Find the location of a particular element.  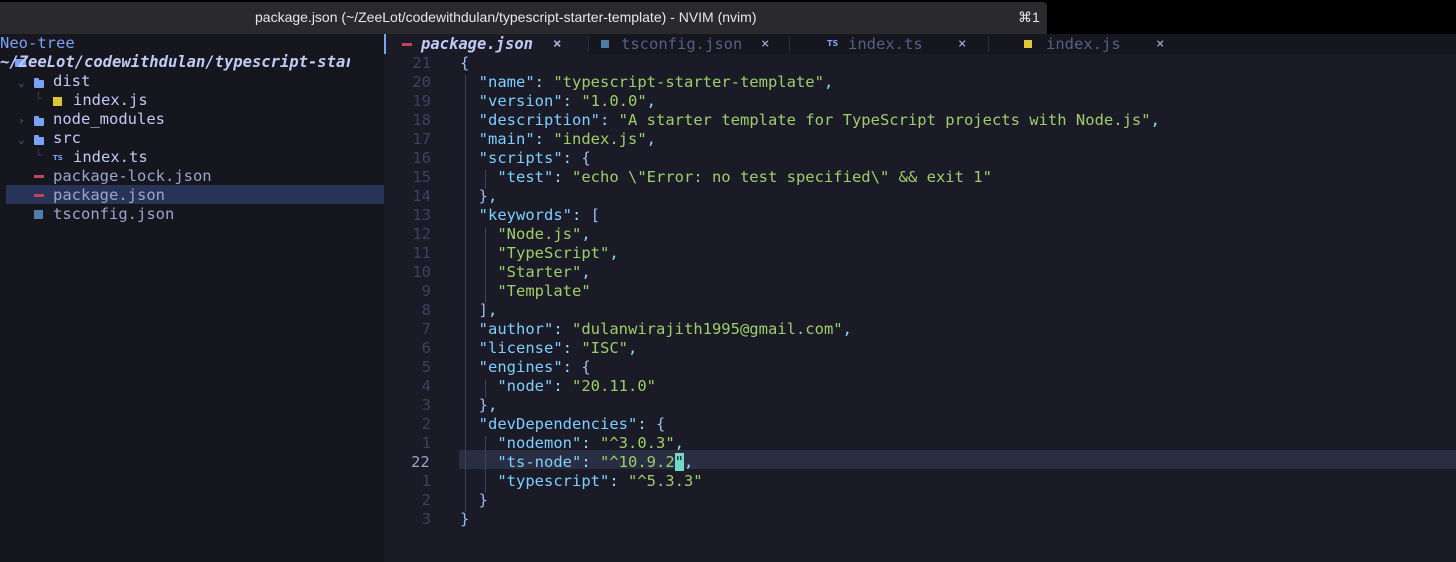

json-key: "keywords" is located at coordinates (525, 215).